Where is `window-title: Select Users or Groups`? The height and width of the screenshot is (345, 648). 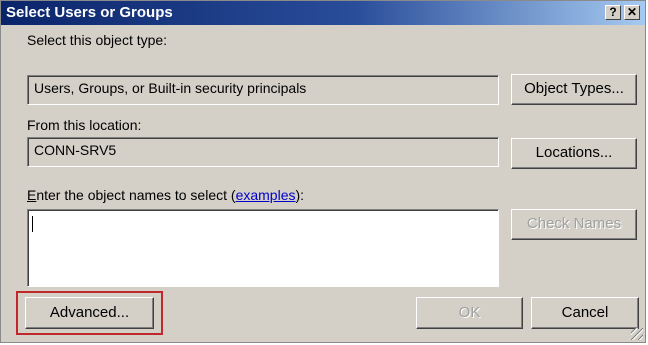
window-title: Select Users or Groups is located at coordinates (89, 12).